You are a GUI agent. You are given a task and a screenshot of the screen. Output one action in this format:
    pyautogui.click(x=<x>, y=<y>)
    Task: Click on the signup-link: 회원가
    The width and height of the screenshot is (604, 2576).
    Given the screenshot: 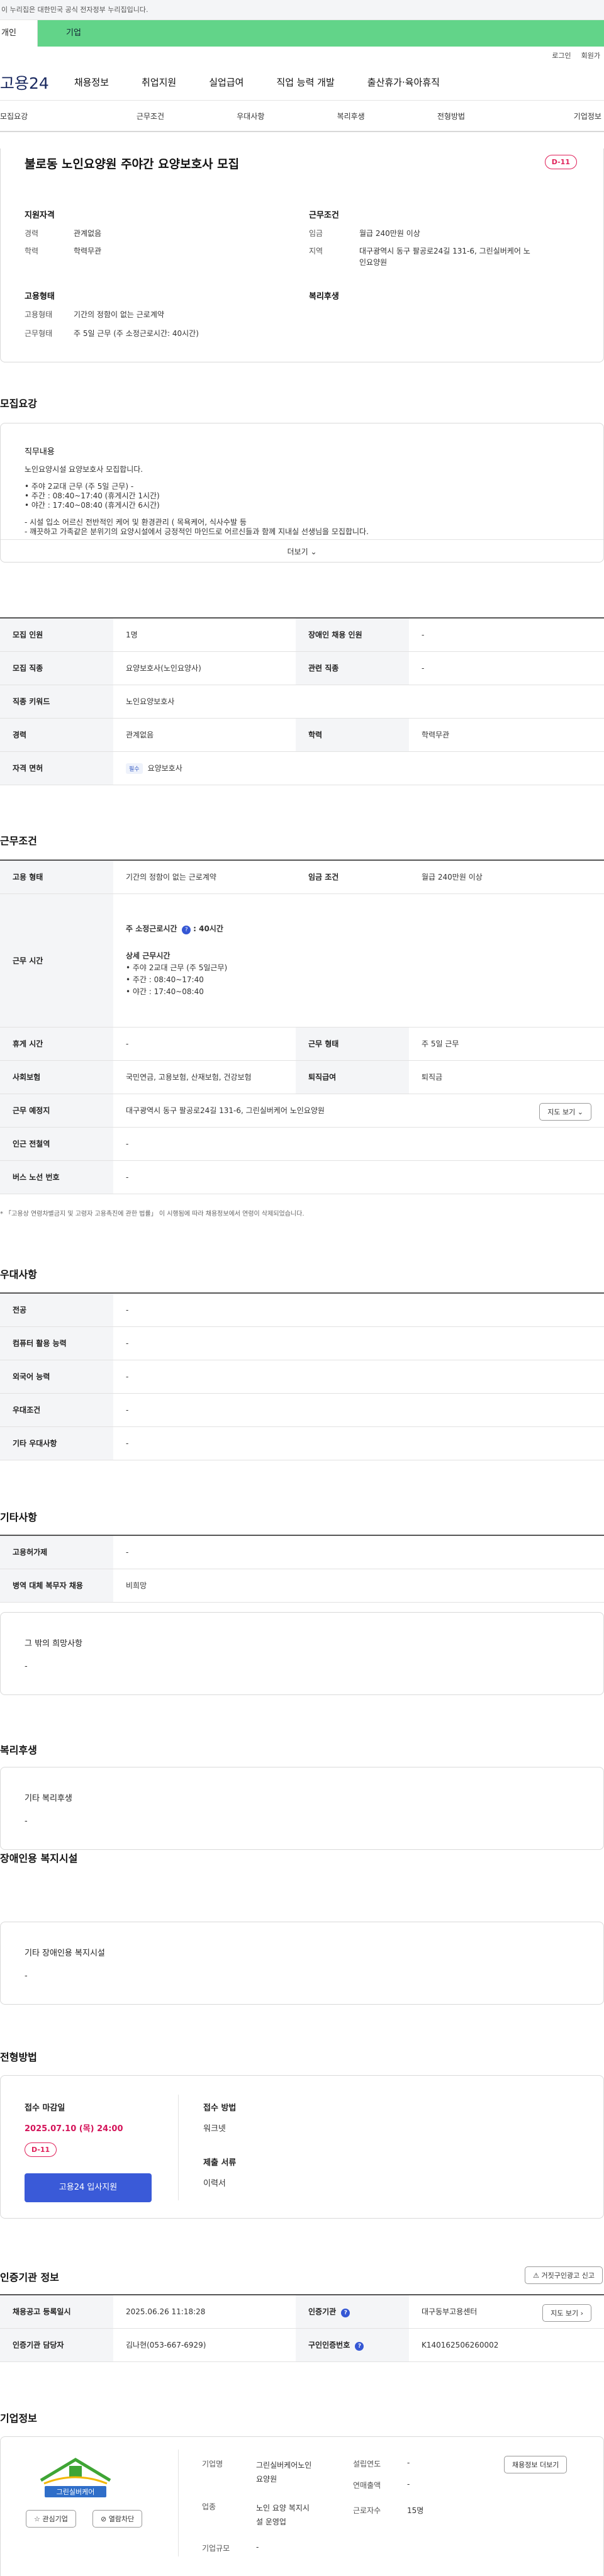 What is the action you would take?
    pyautogui.click(x=590, y=55)
    